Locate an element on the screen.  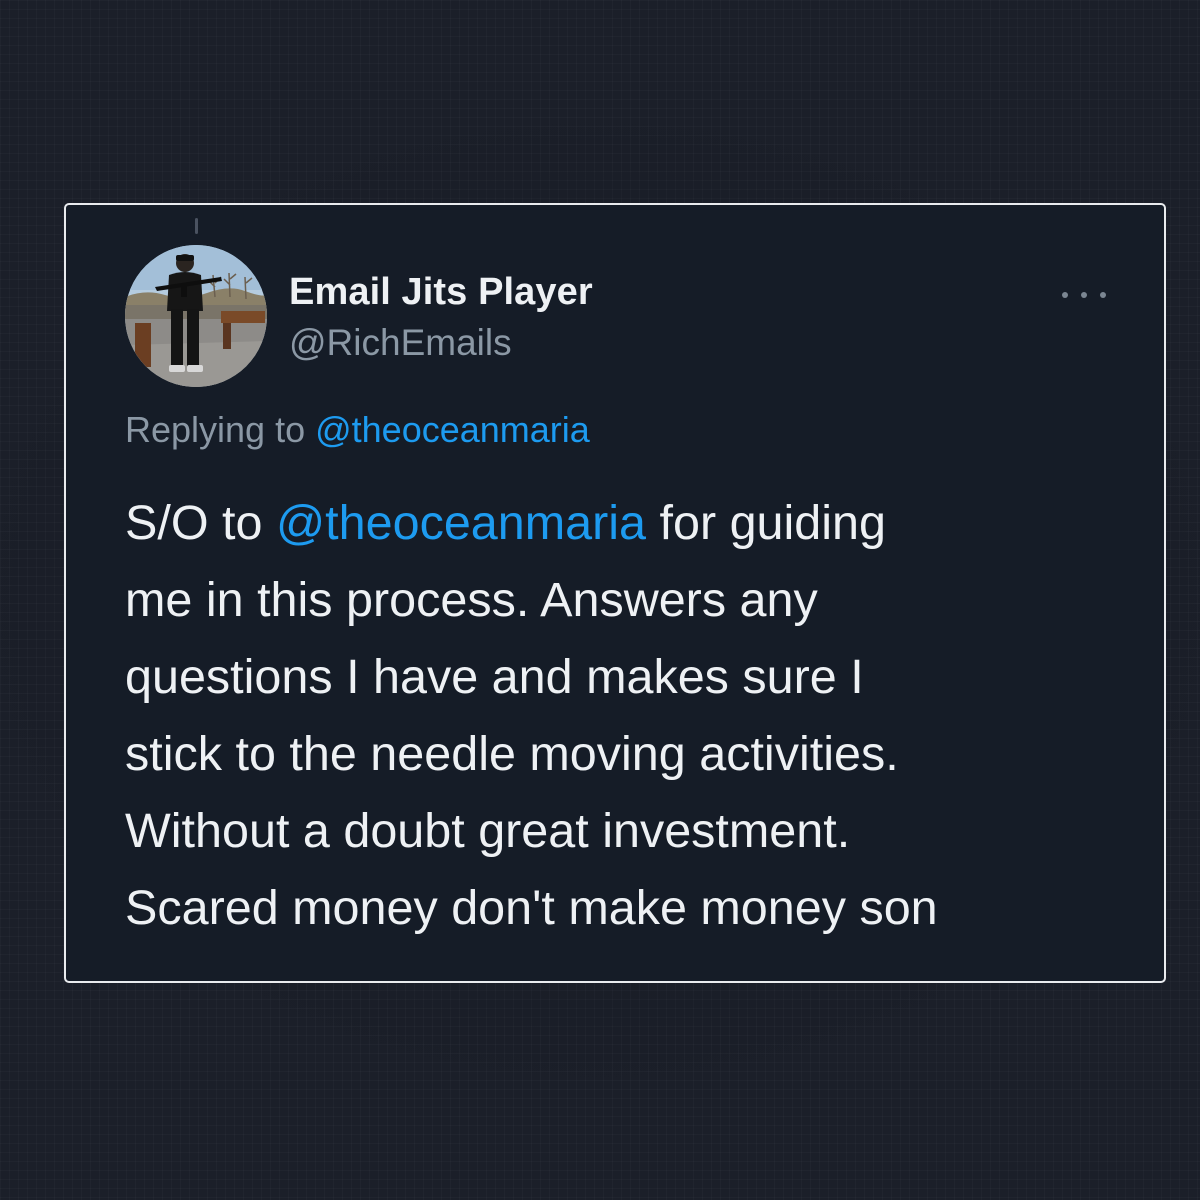
profile-photo-icon is located at coordinates (196, 316).